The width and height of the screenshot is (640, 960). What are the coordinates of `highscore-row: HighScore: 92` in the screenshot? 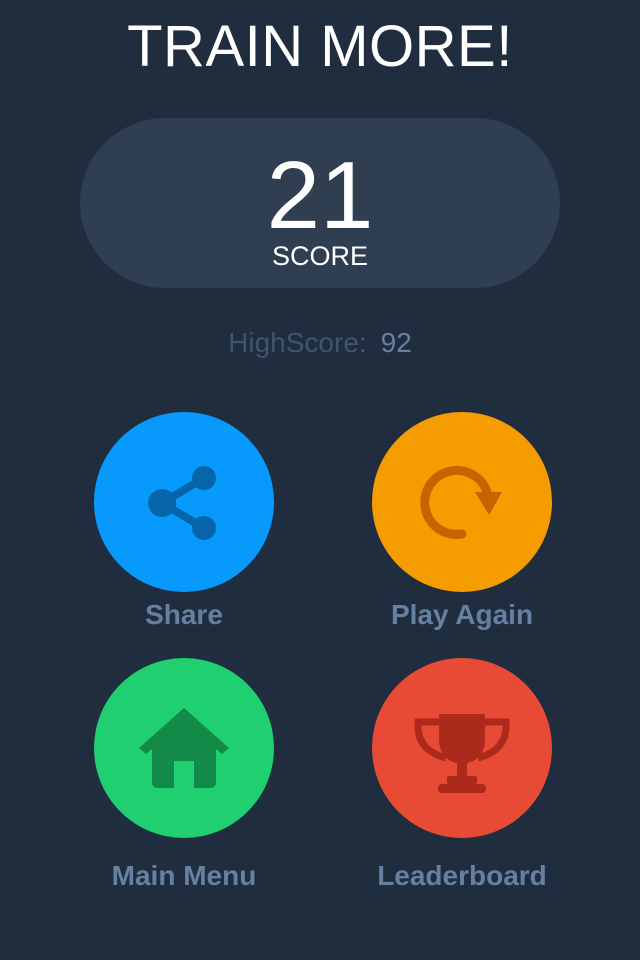 It's located at (320, 343).